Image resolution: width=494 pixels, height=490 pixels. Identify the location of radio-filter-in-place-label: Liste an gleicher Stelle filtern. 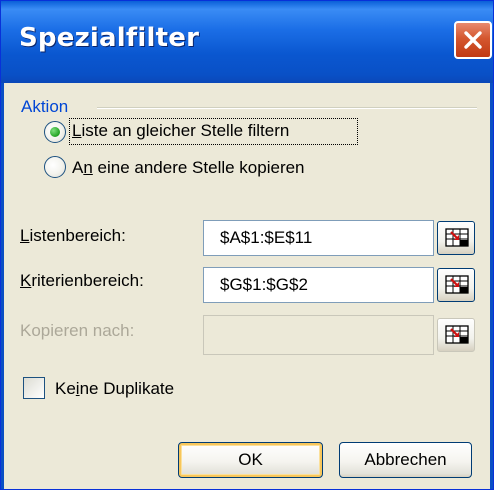
(180, 131).